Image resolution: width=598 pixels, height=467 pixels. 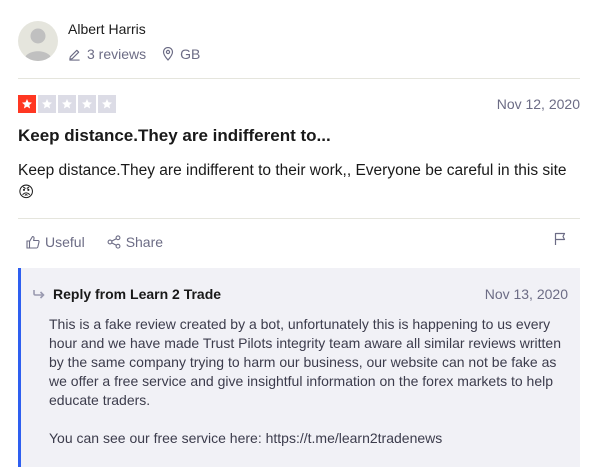 I want to click on reviews-count: 3 reviews, so click(x=107, y=54).